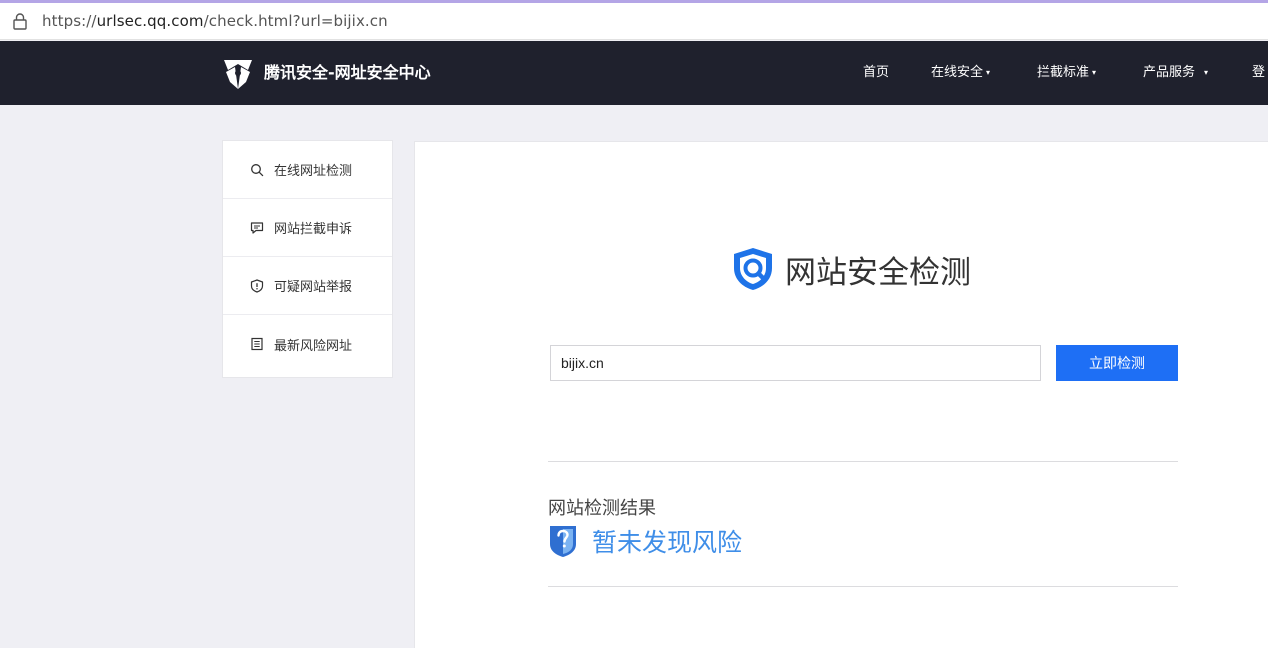  I want to click on url-input, so click(795, 363).